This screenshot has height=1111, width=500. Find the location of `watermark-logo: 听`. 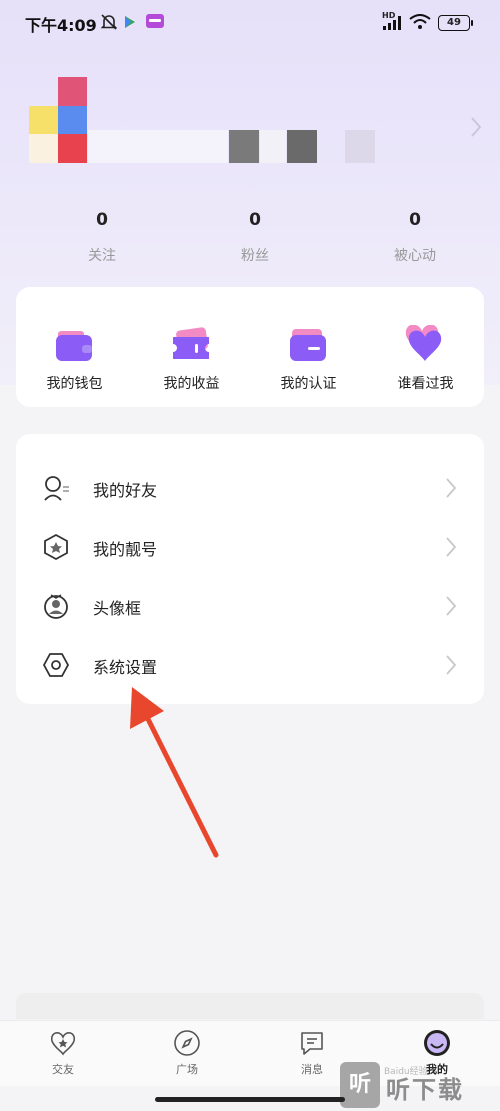

watermark-logo: 听 is located at coordinates (360, 1085).